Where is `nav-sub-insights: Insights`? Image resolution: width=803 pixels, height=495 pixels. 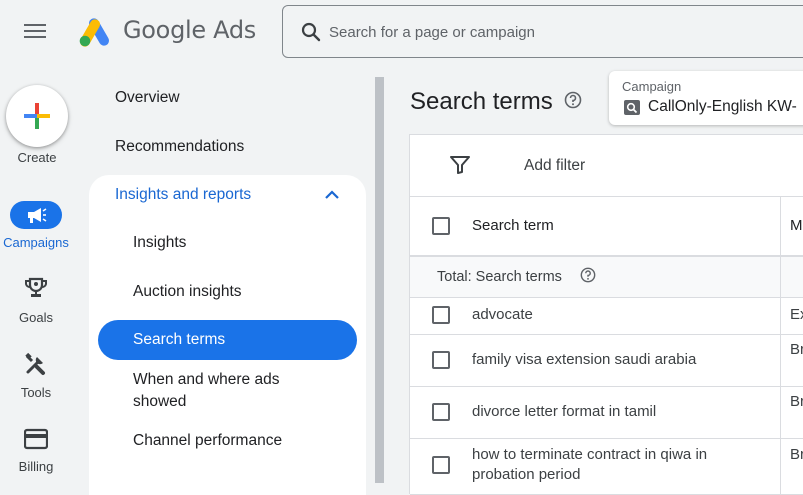
nav-sub-insights: Insights is located at coordinates (159, 243).